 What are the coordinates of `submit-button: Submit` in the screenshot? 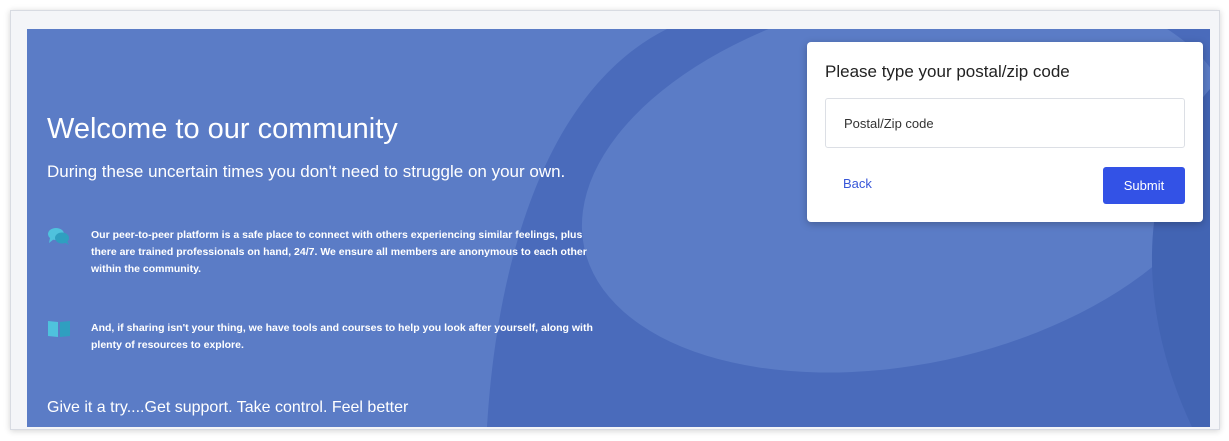 It's located at (1144, 185).